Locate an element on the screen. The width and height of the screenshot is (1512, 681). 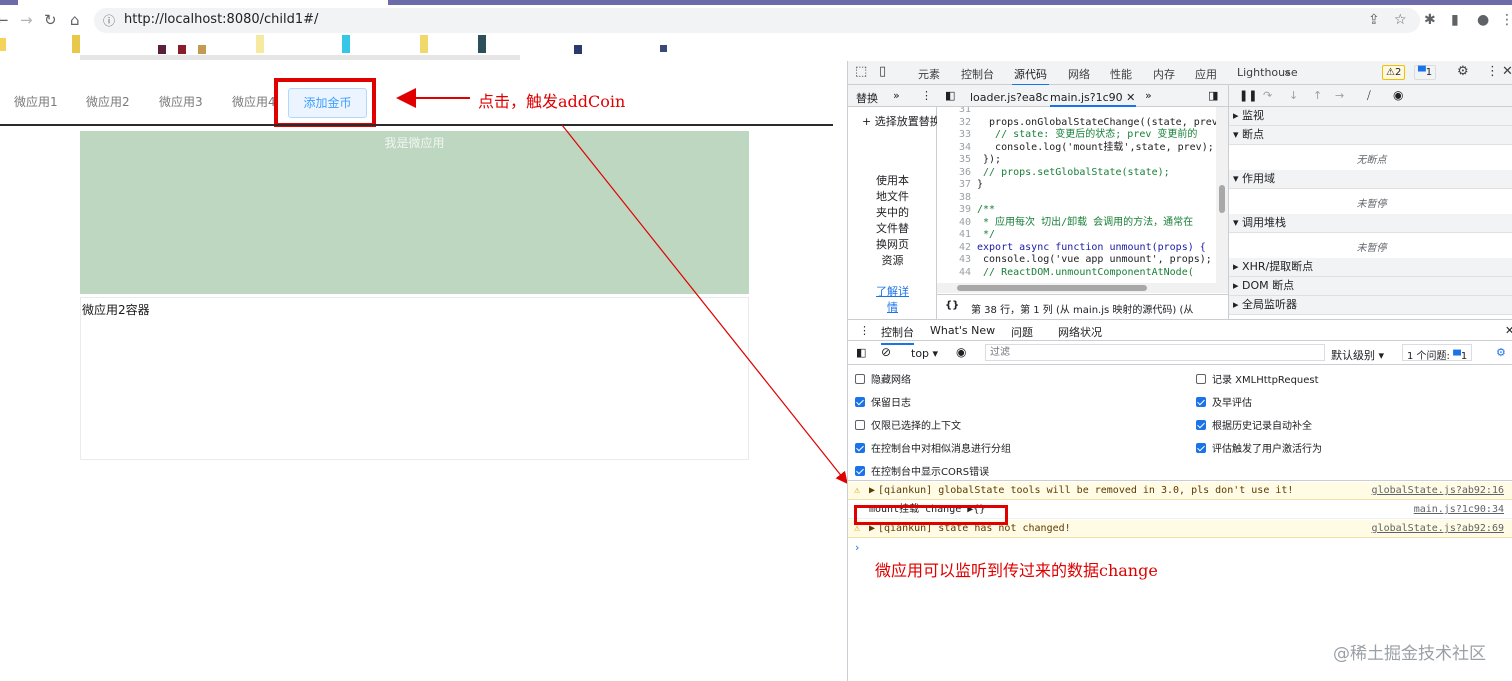
debugger-section-header: ▸ 全局监听器 is located at coordinates (1370, 305).